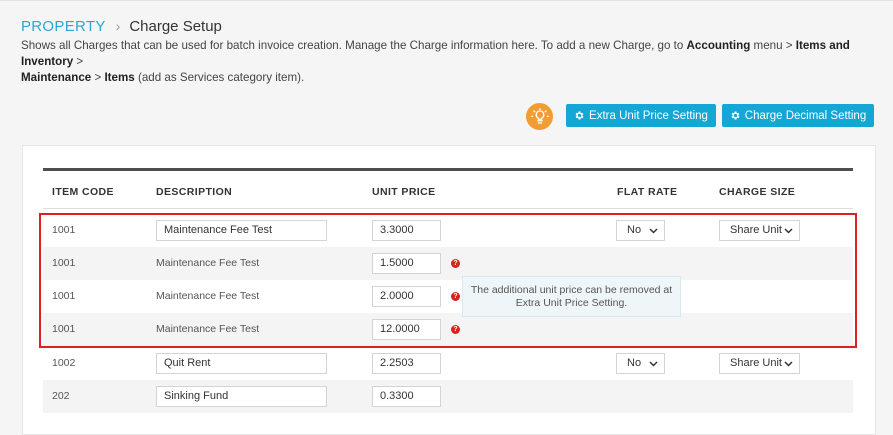  What do you see at coordinates (641, 115) in the screenshot?
I see `extra-unit-price-setting-button: Extra Unit Price Setting` at bounding box center [641, 115].